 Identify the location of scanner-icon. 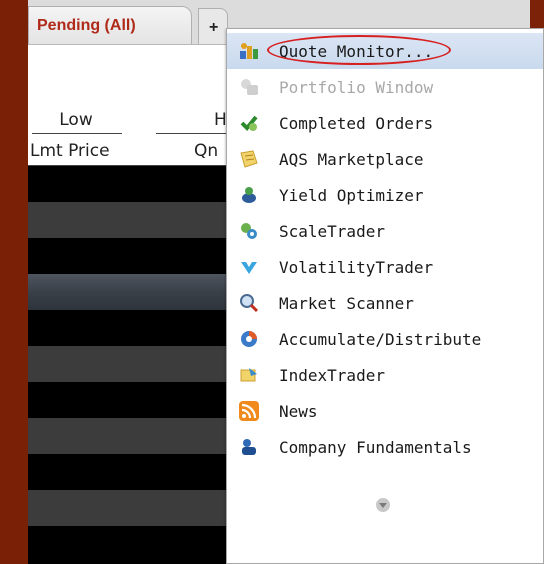
(249, 303).